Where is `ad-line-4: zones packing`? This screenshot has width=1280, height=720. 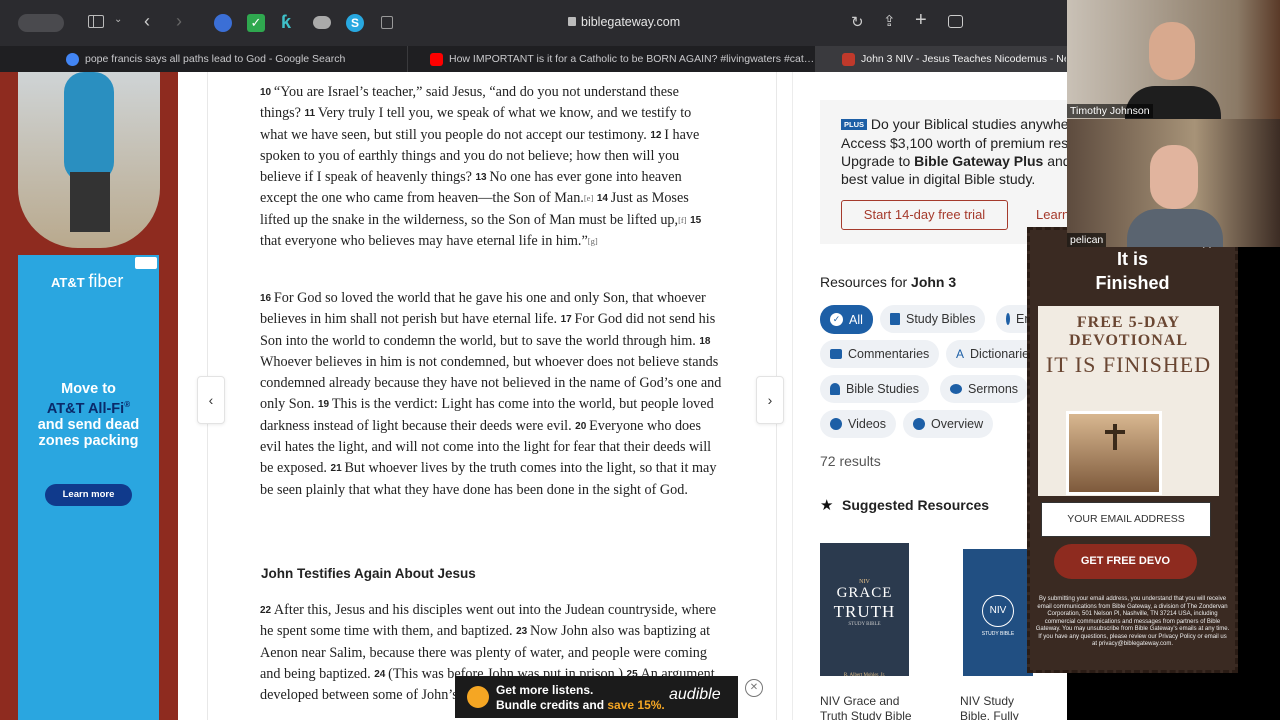
ad-line-4: zones packing is located at coordinates (88, 440).